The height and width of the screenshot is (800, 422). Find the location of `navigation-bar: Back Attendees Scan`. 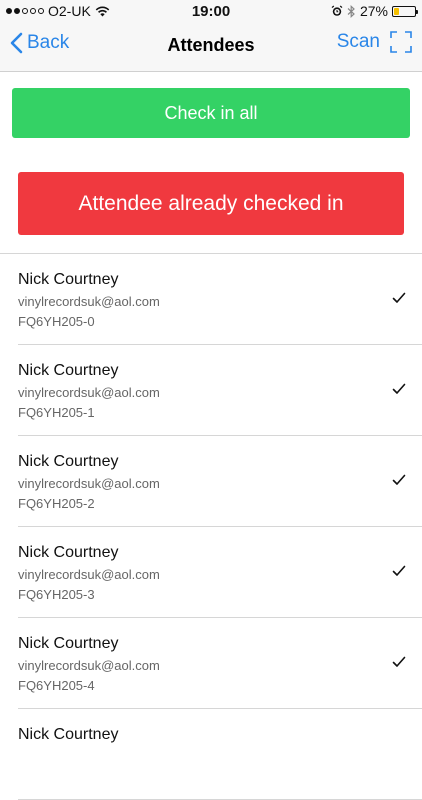

navigation-bar: Back Attendees Scan is located at coordinates (211, 47).